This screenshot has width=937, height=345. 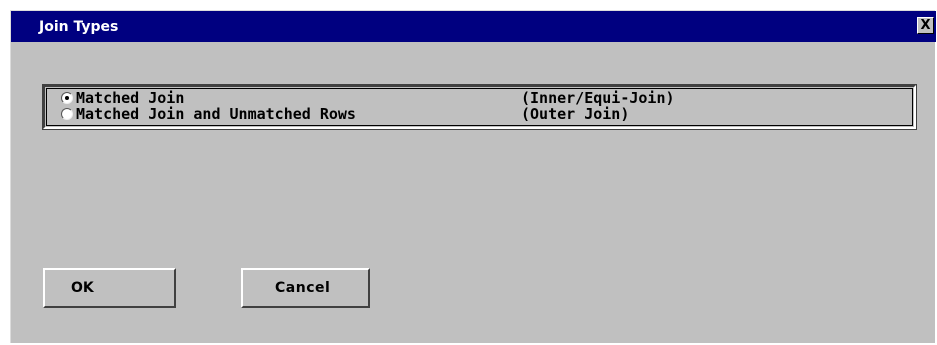 I want to click on cancel-button: Cancel, so click(x=305, y=288).